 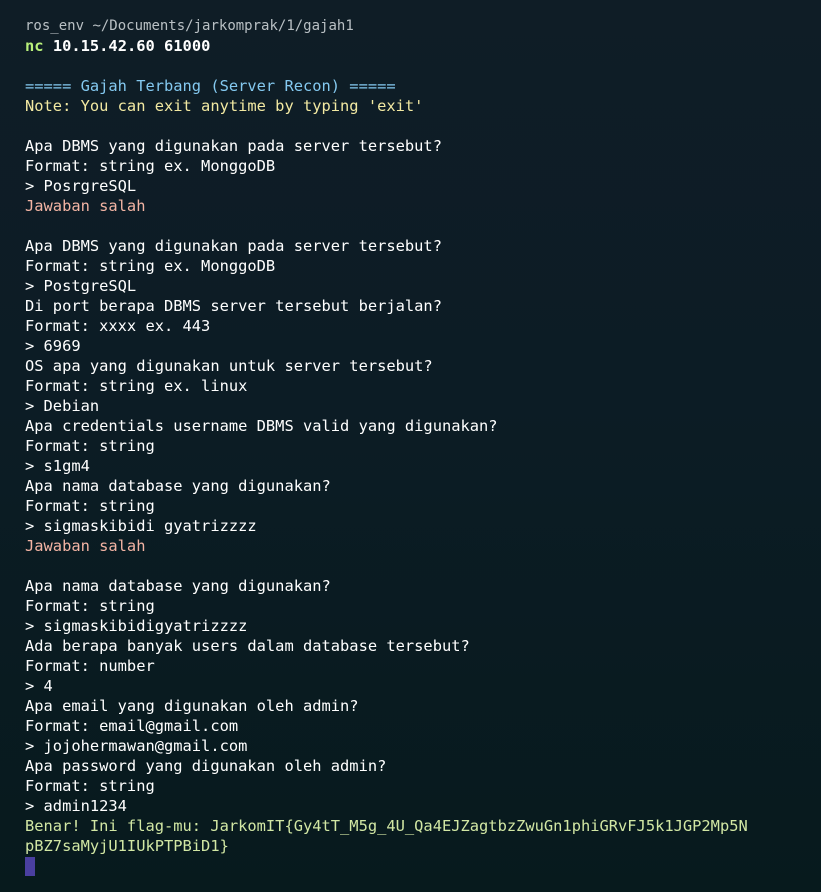 What do you see at coordinates (136, 746) in the screenshot?
I see `answer-line: > jojohermawan@gmail.com` at bounding box center [136, 746].